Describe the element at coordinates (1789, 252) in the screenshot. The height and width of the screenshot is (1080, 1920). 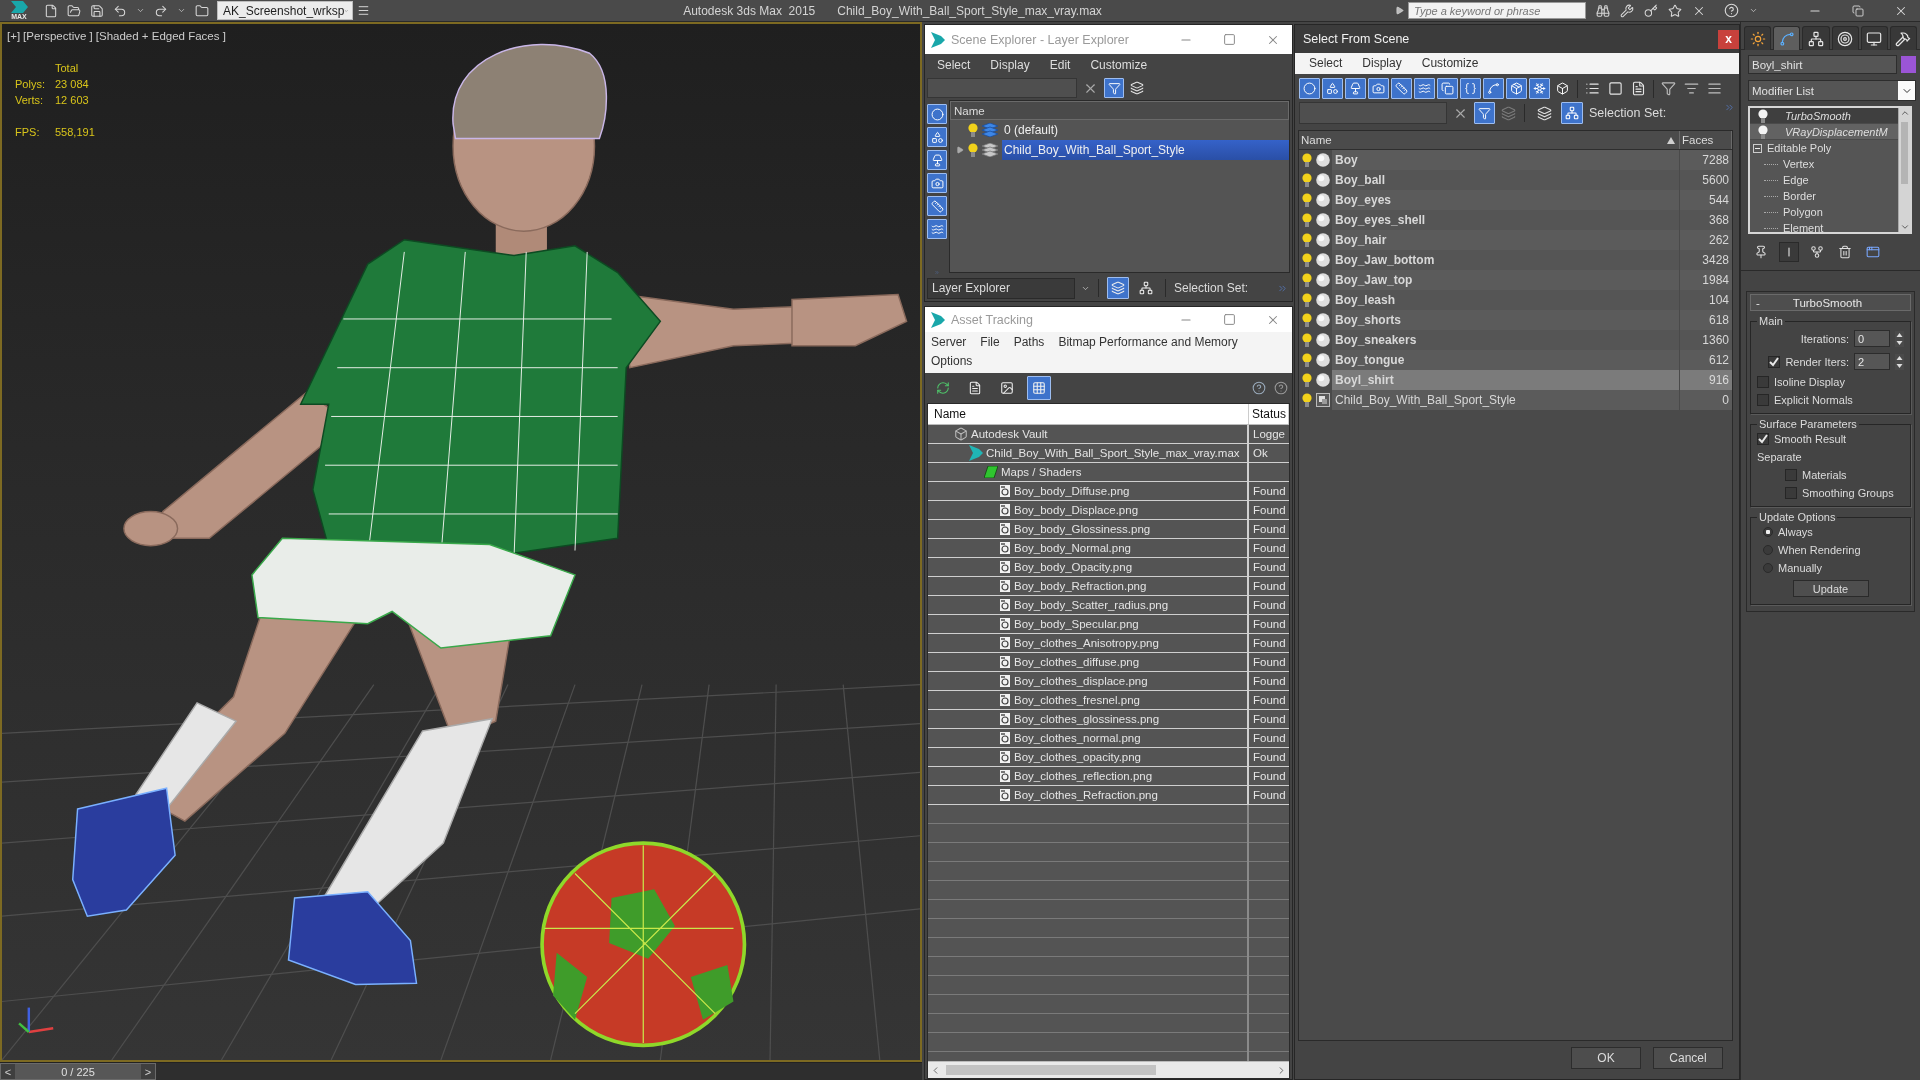
I see `stack-tool-button` at that location.